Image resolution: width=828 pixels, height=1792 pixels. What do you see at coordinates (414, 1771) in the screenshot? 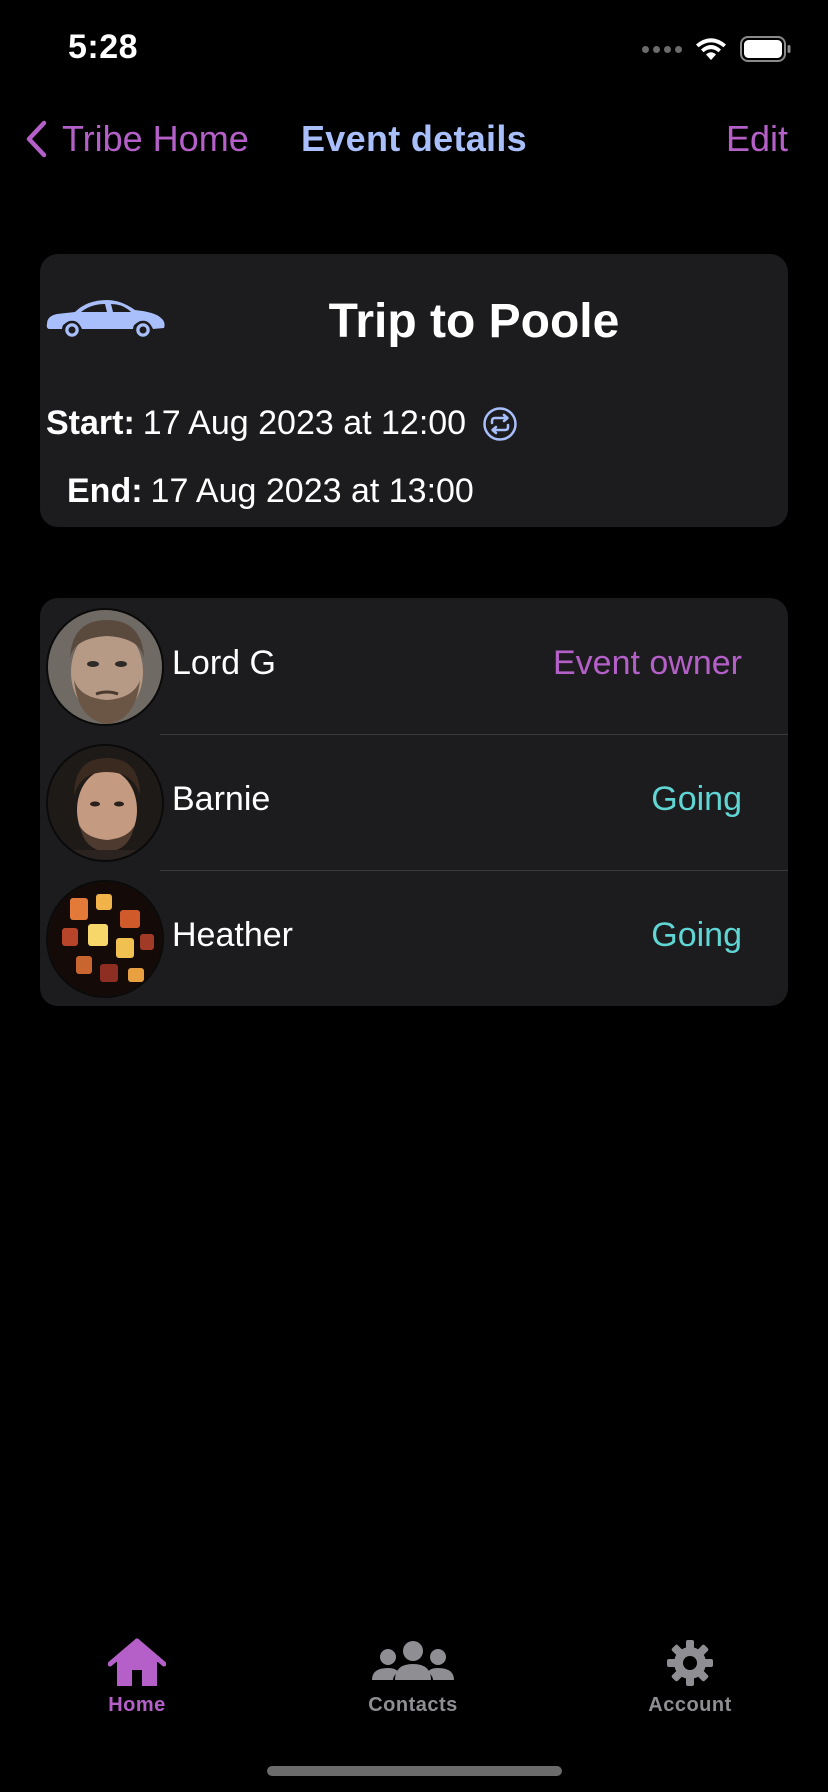
I see `home-indicator` at bounding box center [414, 1771].